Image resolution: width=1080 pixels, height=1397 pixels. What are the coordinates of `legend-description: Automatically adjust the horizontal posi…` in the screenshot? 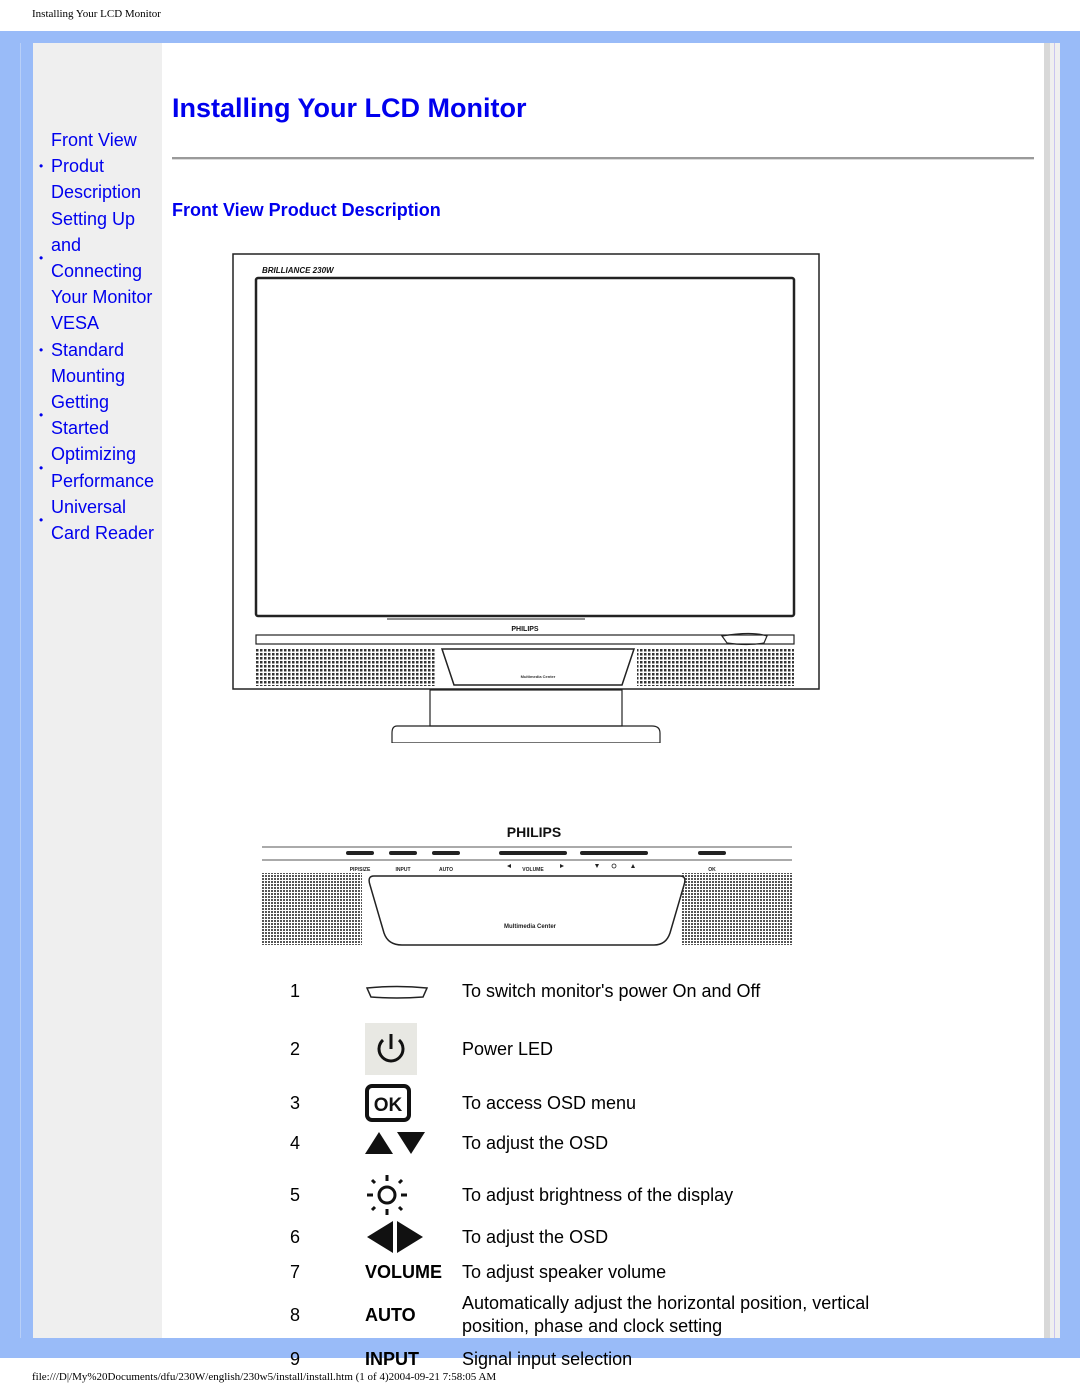 It's located at (666, 1314).